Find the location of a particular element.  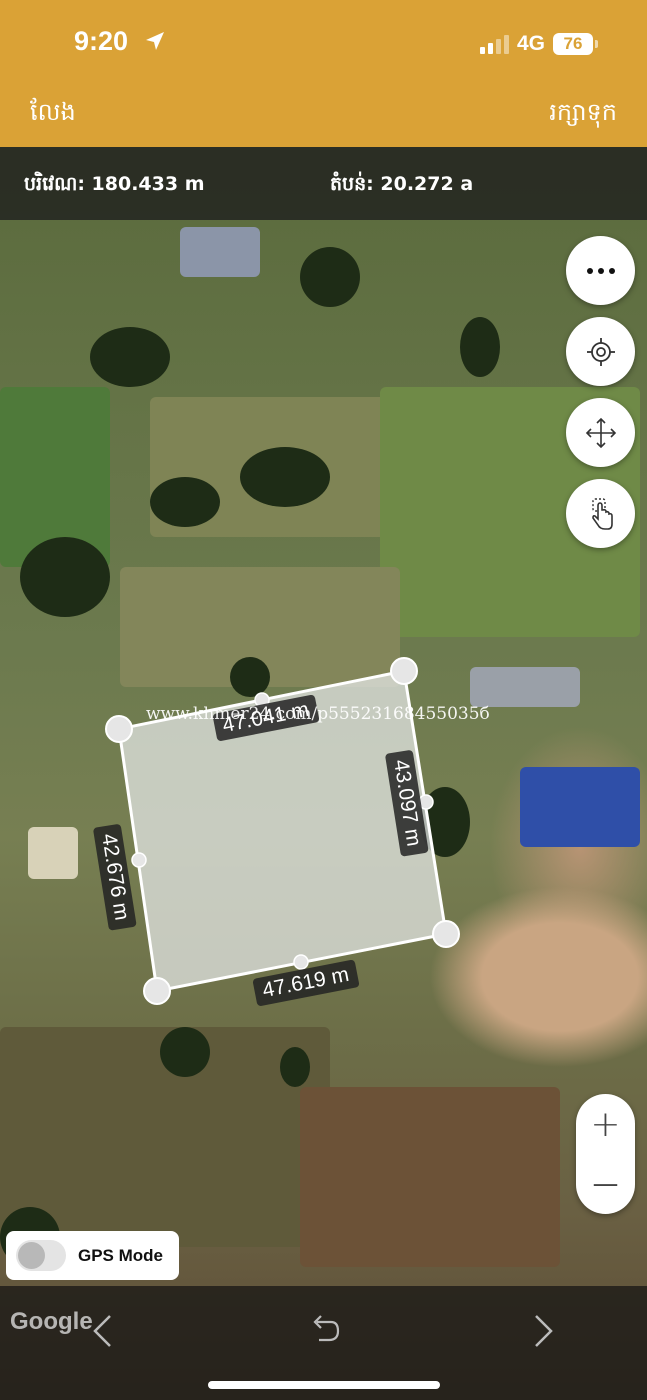

watermark-text: www.khmer24.com/p55523168455035б is located at coordinates (318, 714).